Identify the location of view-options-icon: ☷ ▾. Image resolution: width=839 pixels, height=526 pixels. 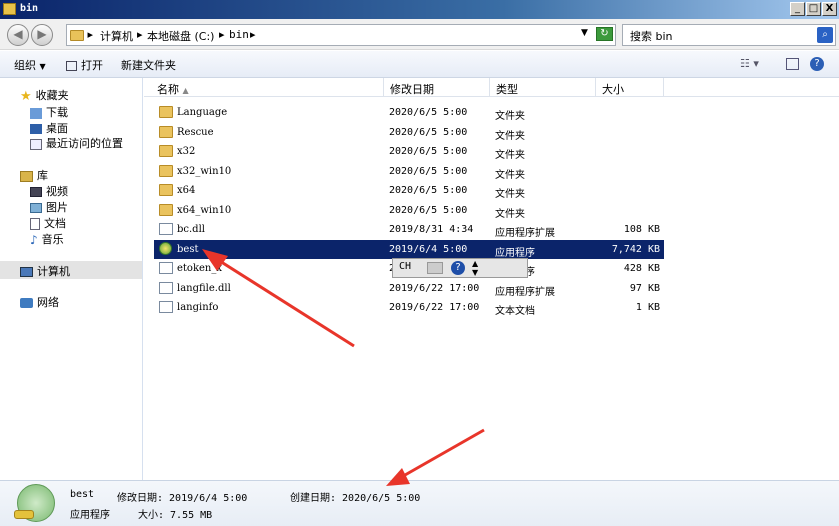
(749, 63).